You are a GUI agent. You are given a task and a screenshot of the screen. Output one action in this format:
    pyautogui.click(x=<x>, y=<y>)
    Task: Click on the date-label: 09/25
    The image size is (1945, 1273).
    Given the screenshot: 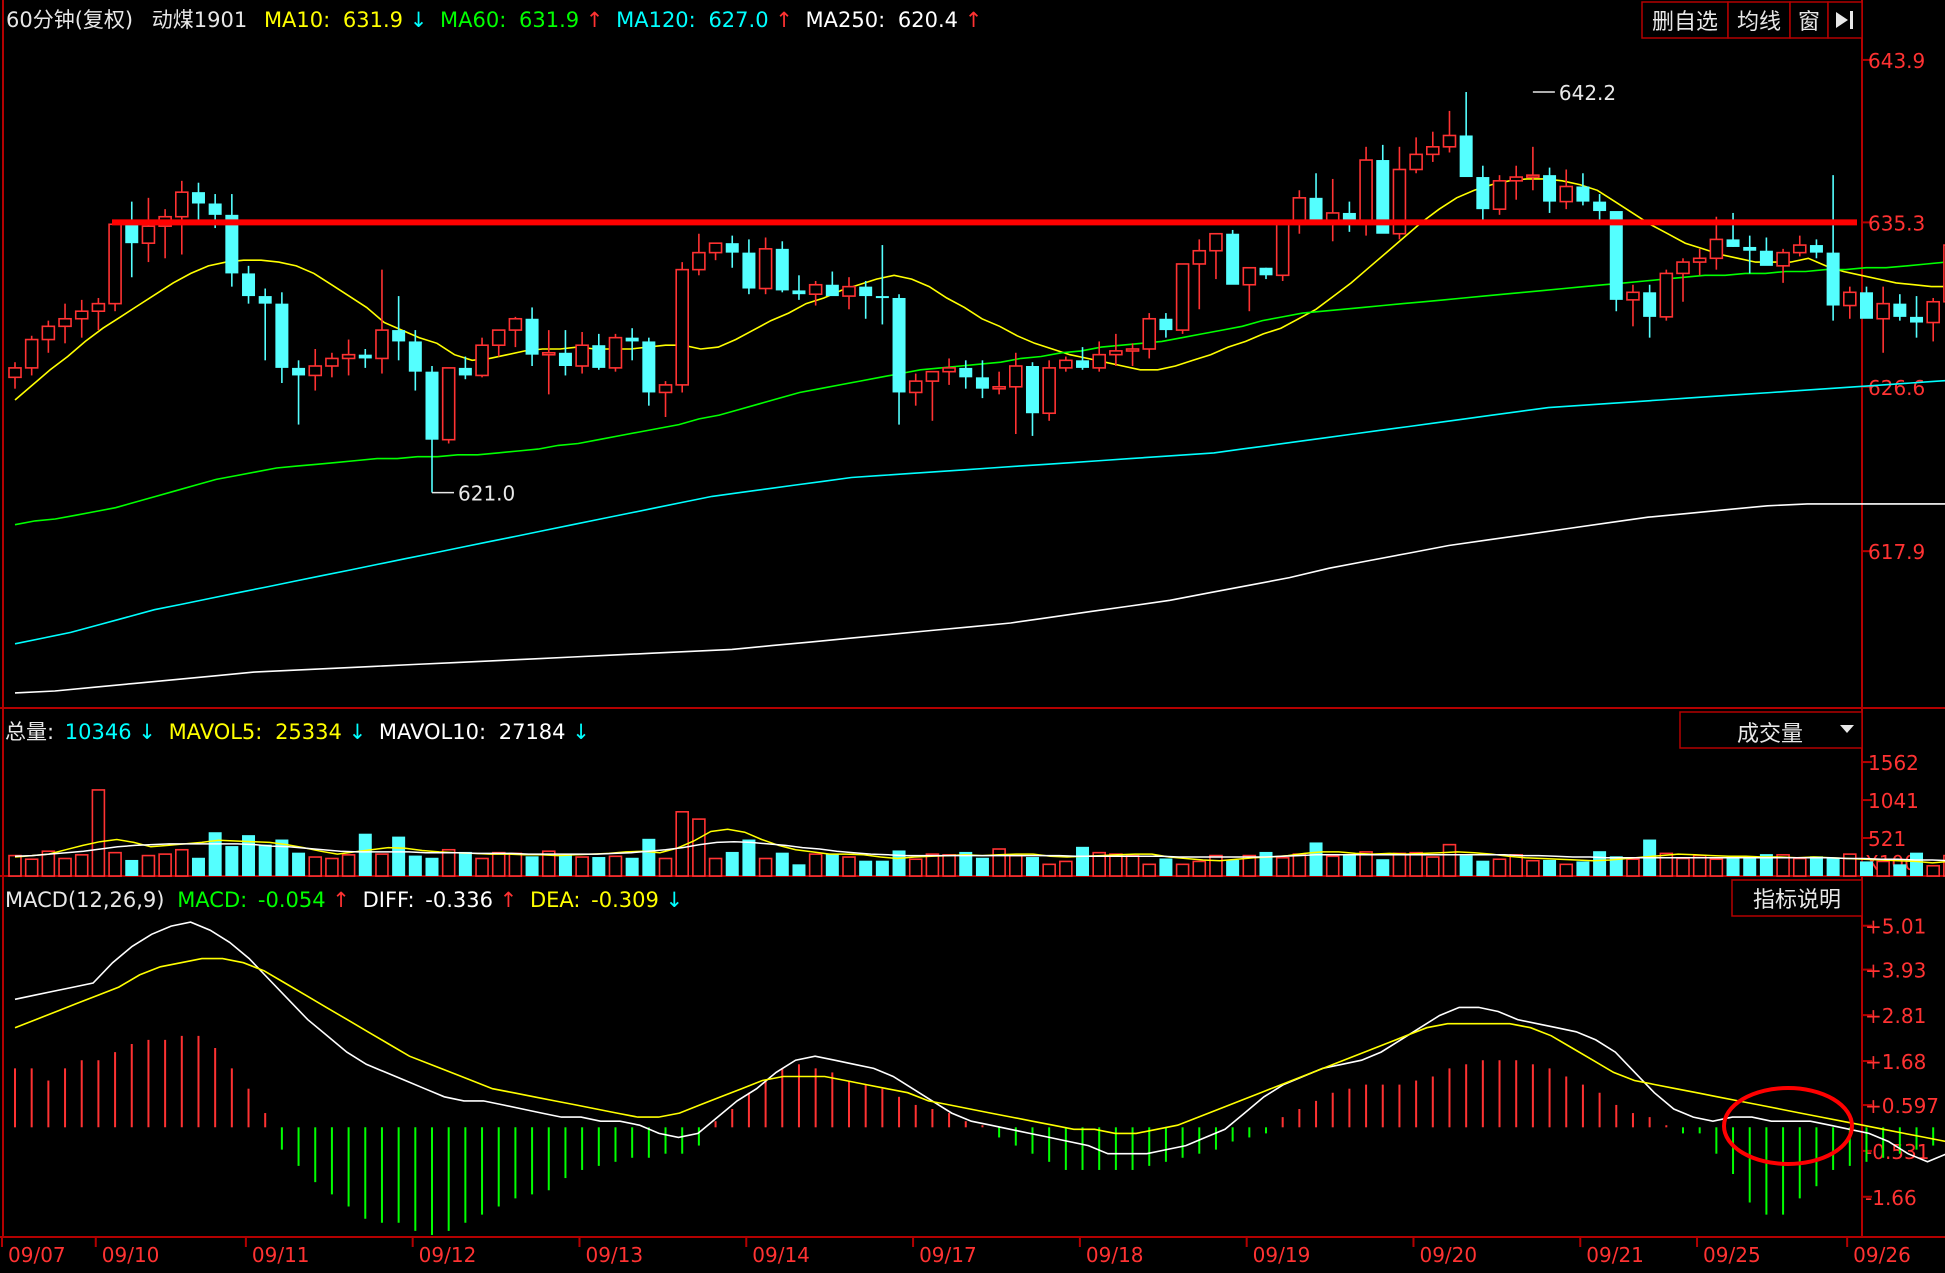 What is the action you would take?
    pyautogui.click(x=1732, y=1255)
    